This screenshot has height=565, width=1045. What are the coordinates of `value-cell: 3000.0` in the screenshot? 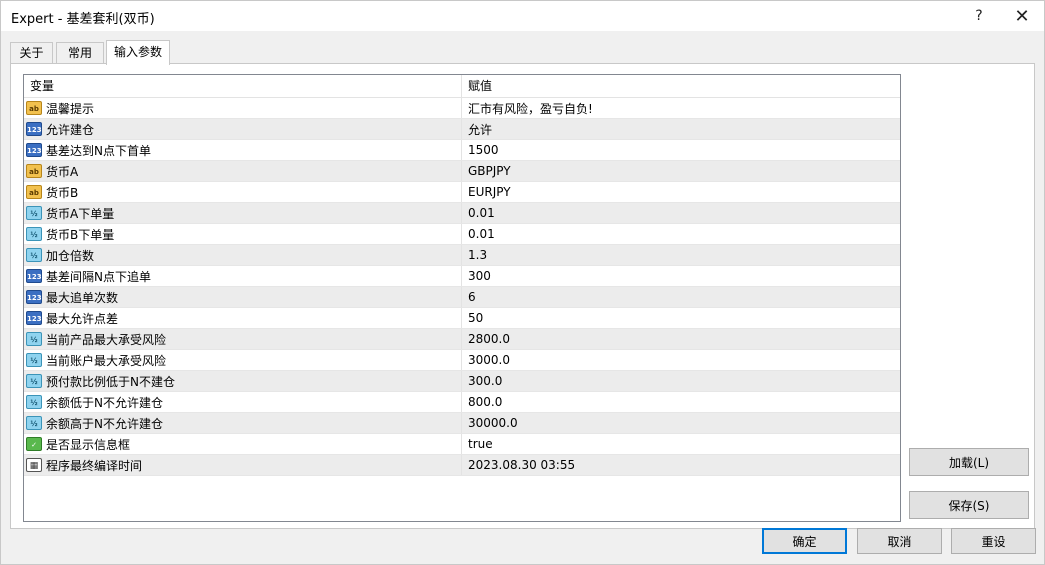 It's located at (681, 360).